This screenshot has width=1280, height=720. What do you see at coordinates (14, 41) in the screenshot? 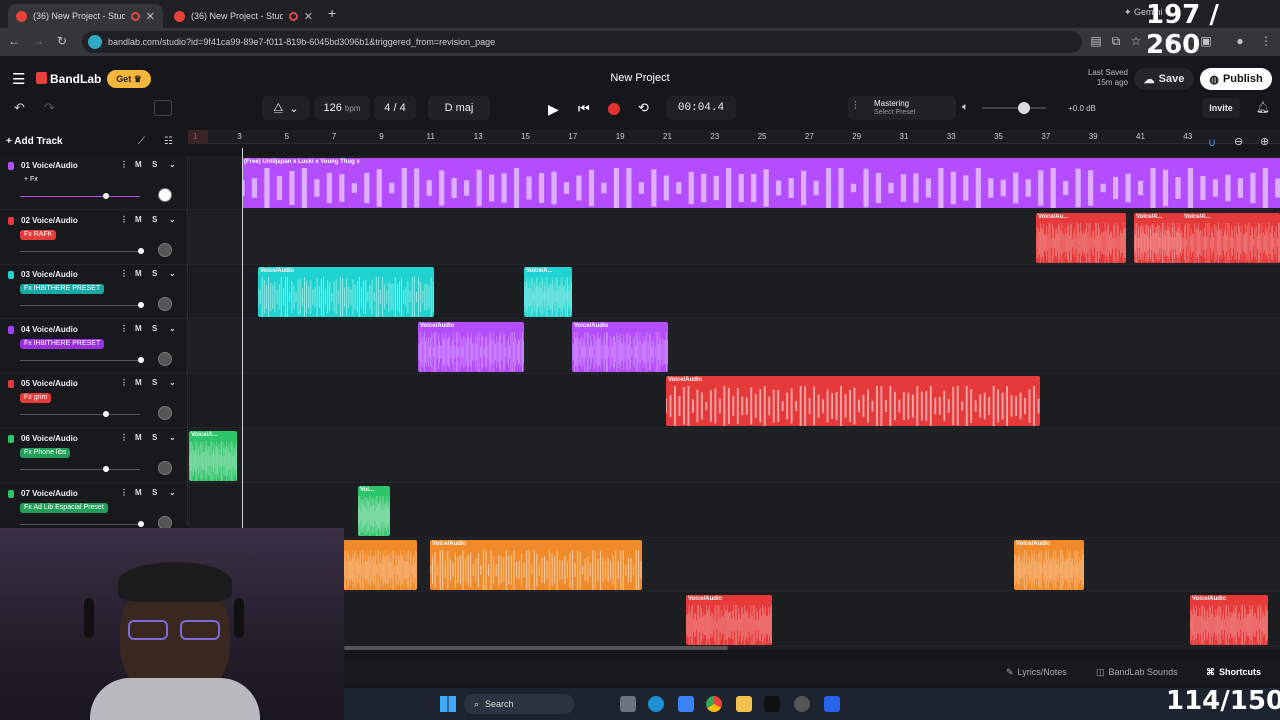
I see `back-icon: ←` at bounding box center [14, 41].